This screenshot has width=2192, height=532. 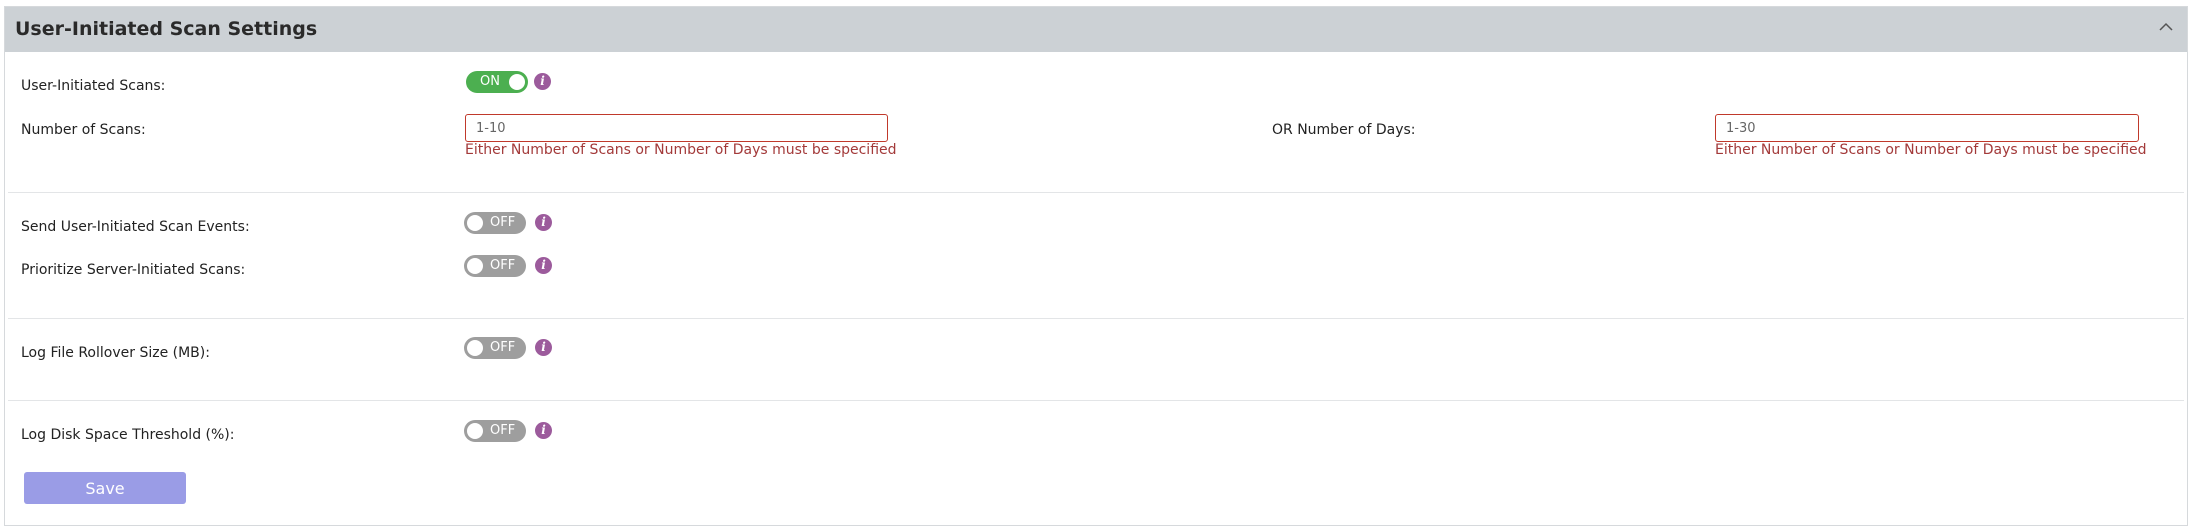 What do you see at coordinates (115, 353) in the screenshot?
I see `log-rollover-label: Log File Rollover Size (MB):` at bounding box center [115, 353].